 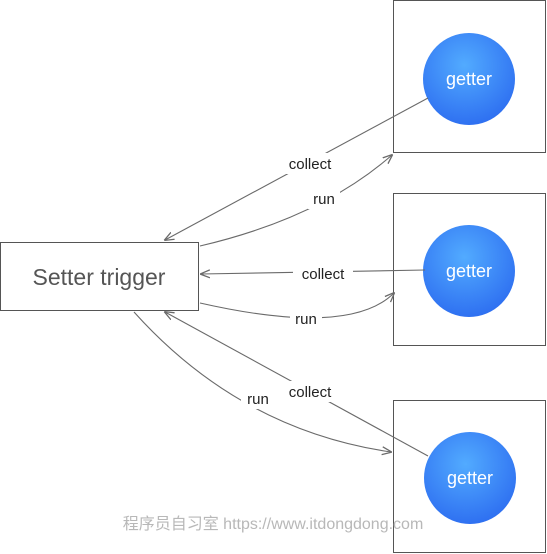 I want to click on setter-trigger-node: Setter trigger, so click(x=99, y=276).